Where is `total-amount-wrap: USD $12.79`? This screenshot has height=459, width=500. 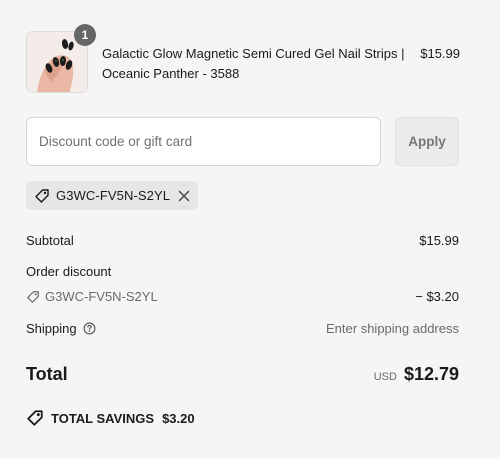 total-amount-wrap: USD $12.79 is located at coordinates (416, 374).